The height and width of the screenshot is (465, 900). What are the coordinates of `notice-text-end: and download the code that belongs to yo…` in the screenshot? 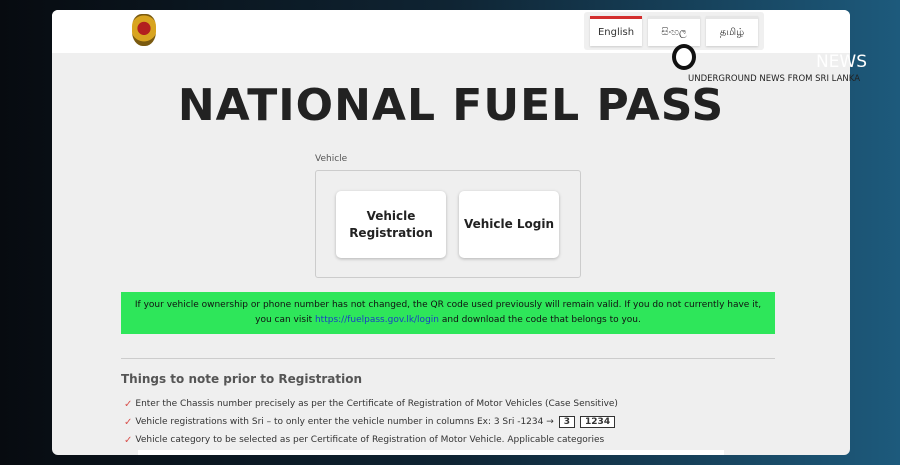 It's located at (539, 319).